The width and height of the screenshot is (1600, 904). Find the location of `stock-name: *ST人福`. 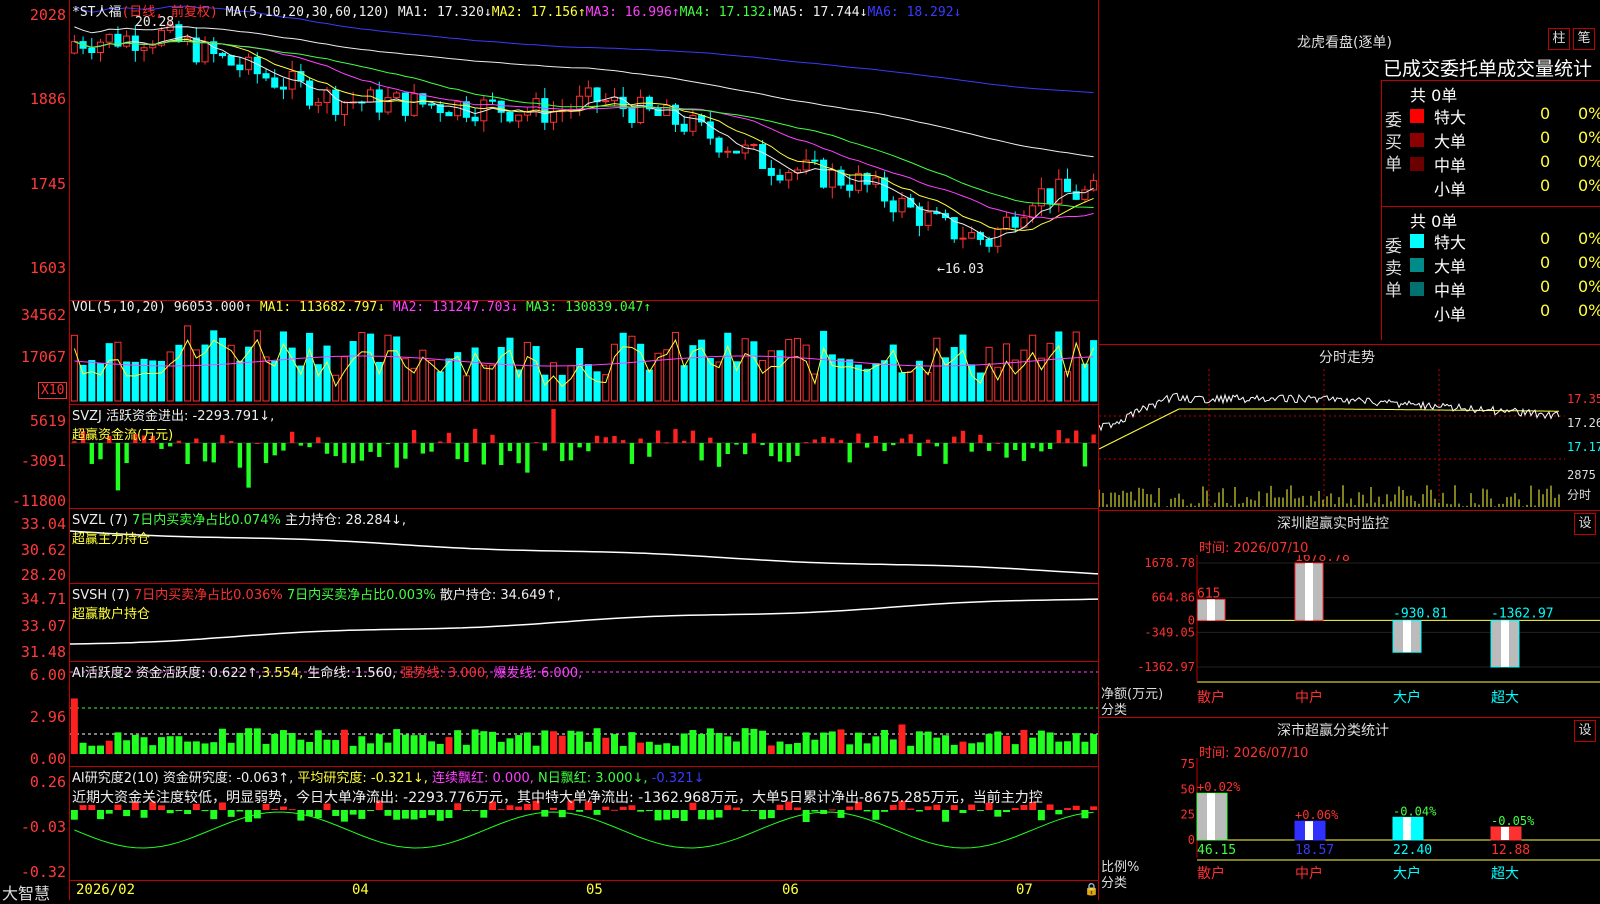

stock-name: *ST人福 is located at coordinates (96, 12).